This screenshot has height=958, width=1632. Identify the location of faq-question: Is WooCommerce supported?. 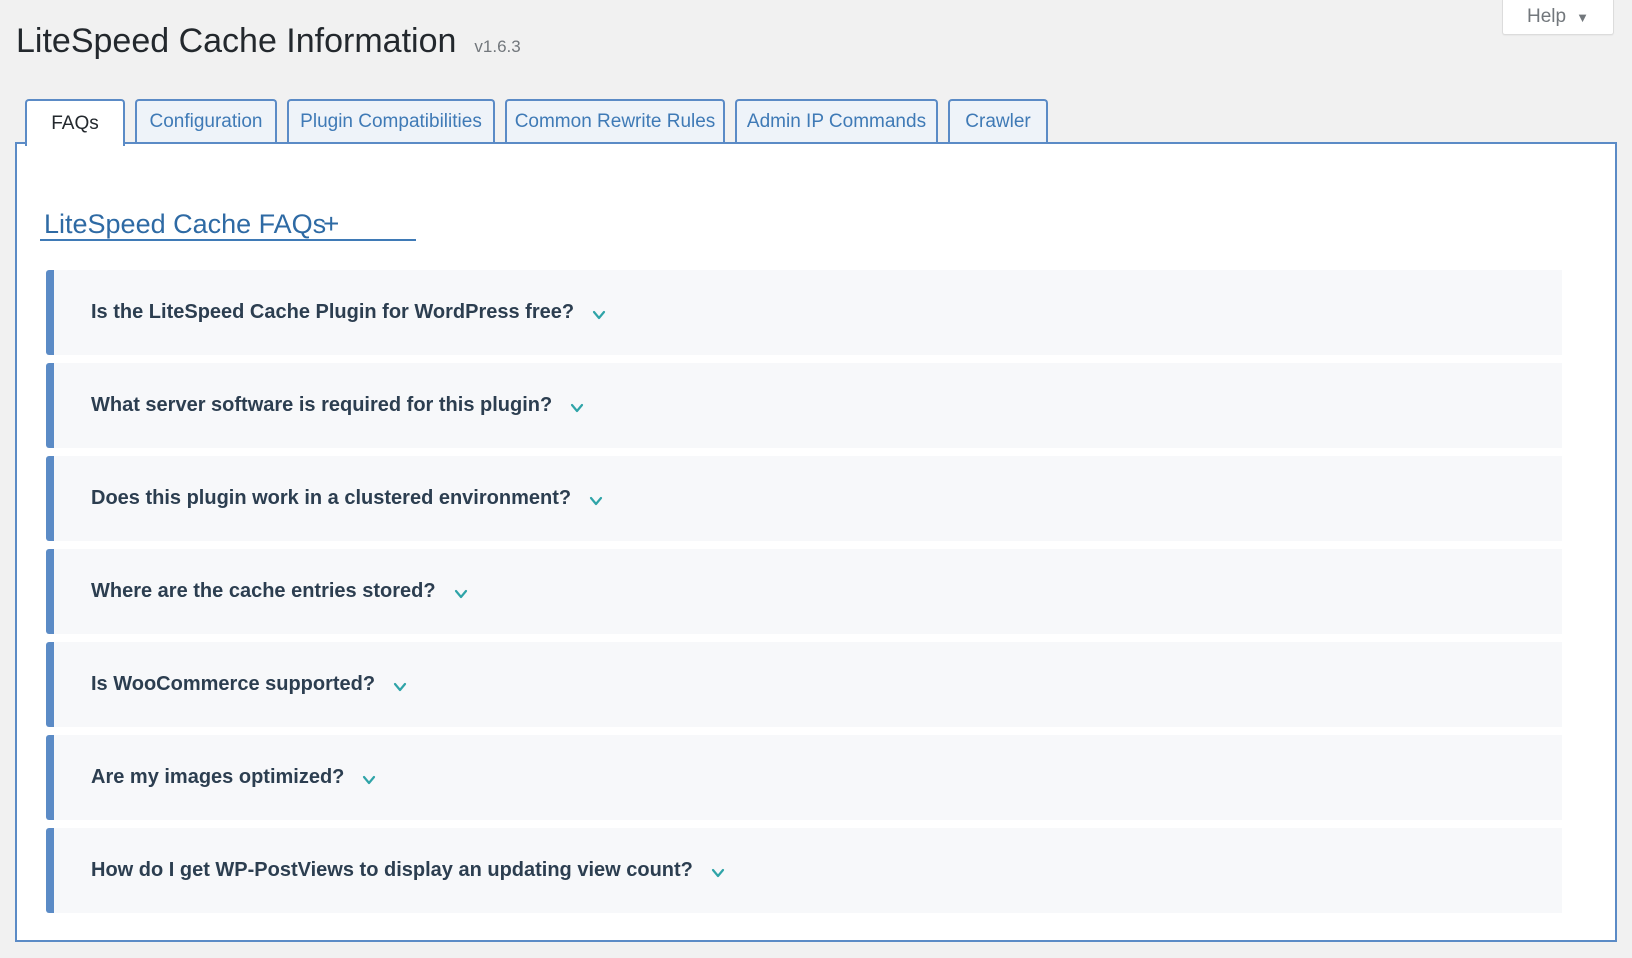
(233, 684).